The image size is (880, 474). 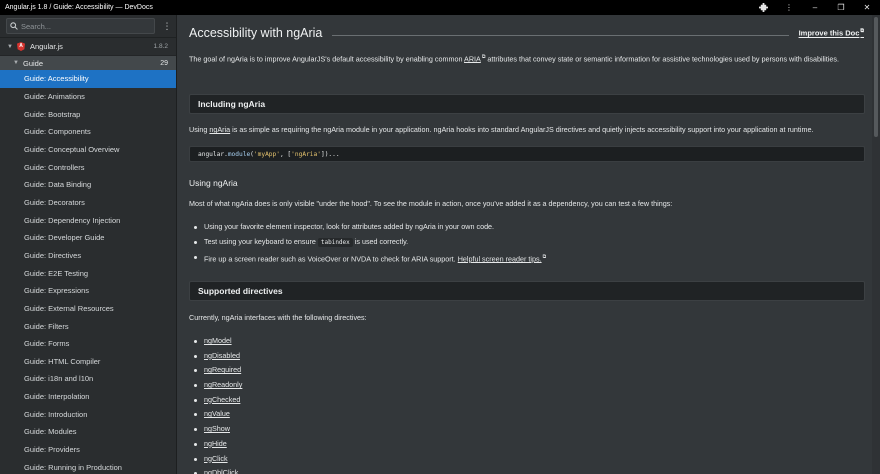 What do you see at coordinates (472, 58) in the screenshot?
I see `aria-link: ARIA` at bounding box center [472, 58].